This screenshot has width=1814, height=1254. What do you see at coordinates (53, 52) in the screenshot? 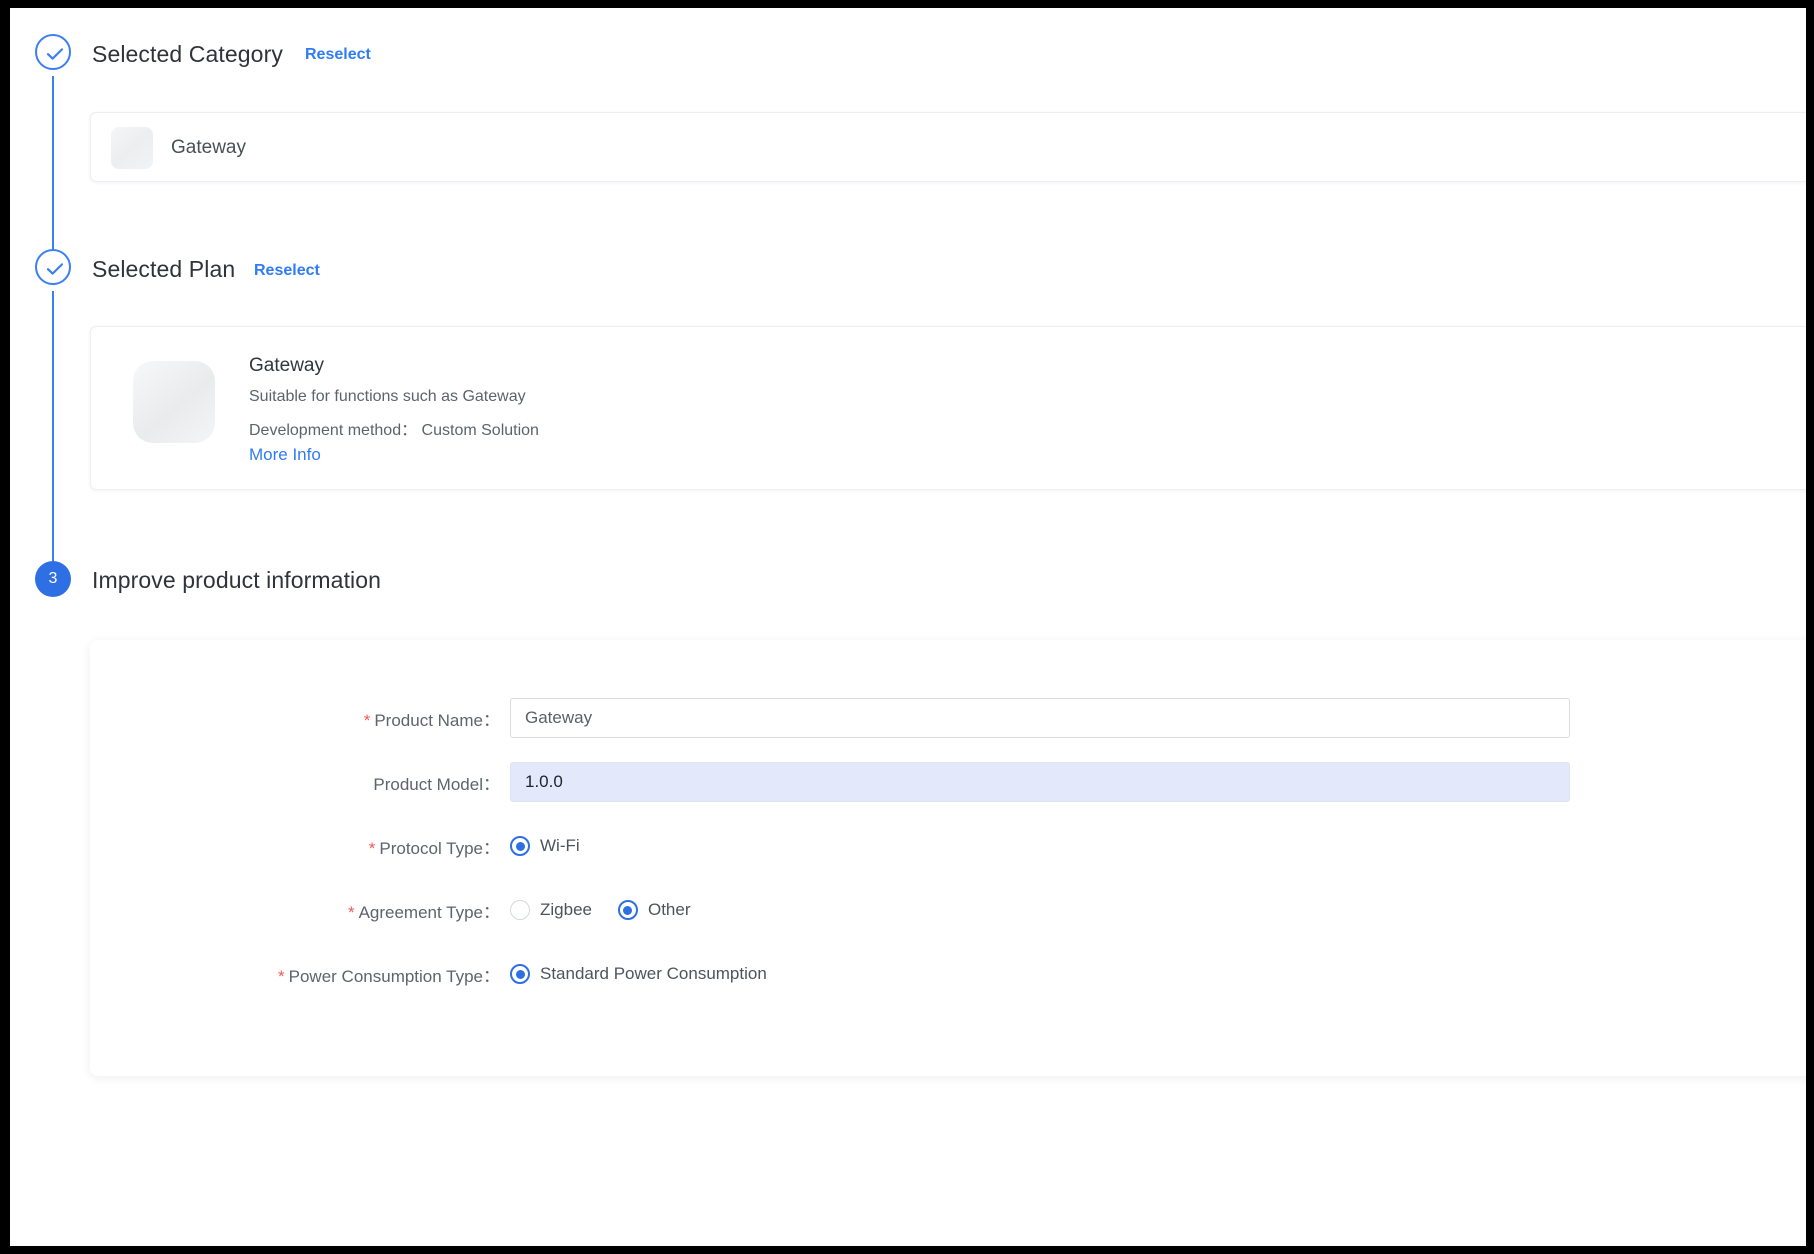
I see `step-1-check-icon` at bounding box center [53, 52].